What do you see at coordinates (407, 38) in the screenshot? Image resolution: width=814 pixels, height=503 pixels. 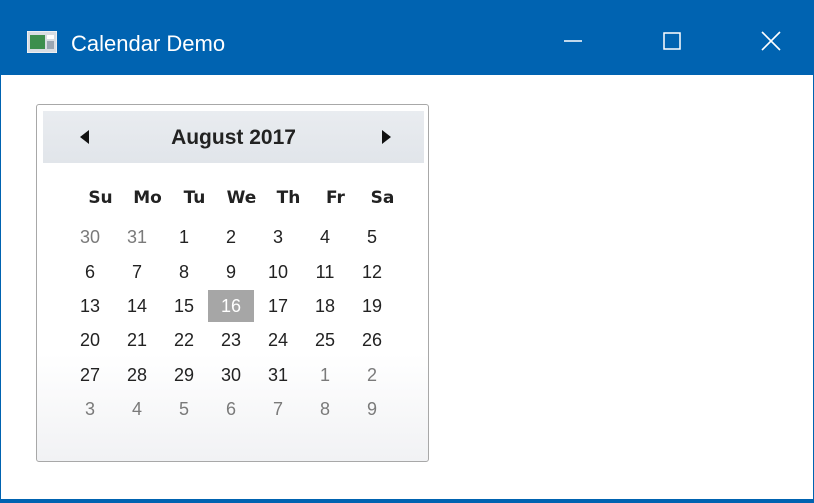 I see `title-bar: Calendar Demo` at bounding box center [407, 38].